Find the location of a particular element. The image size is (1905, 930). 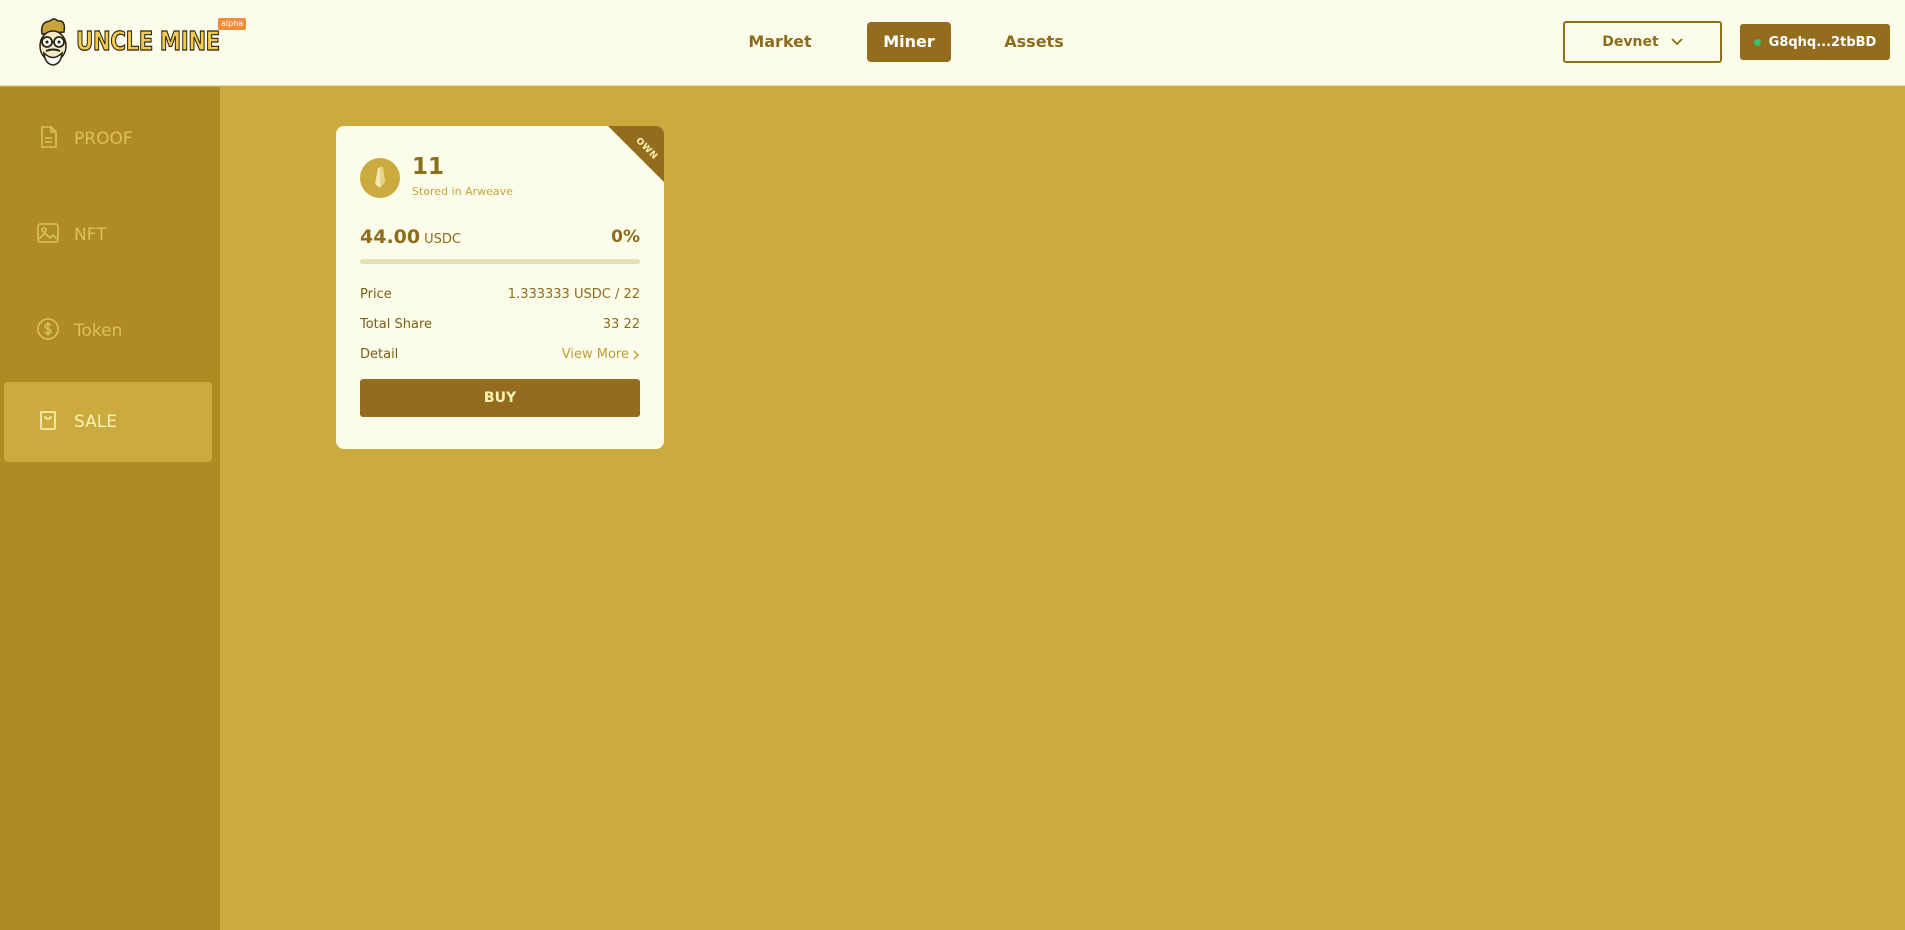

wallet-button: G8qhq...2tbBD is located at coordinates (1815, 42).